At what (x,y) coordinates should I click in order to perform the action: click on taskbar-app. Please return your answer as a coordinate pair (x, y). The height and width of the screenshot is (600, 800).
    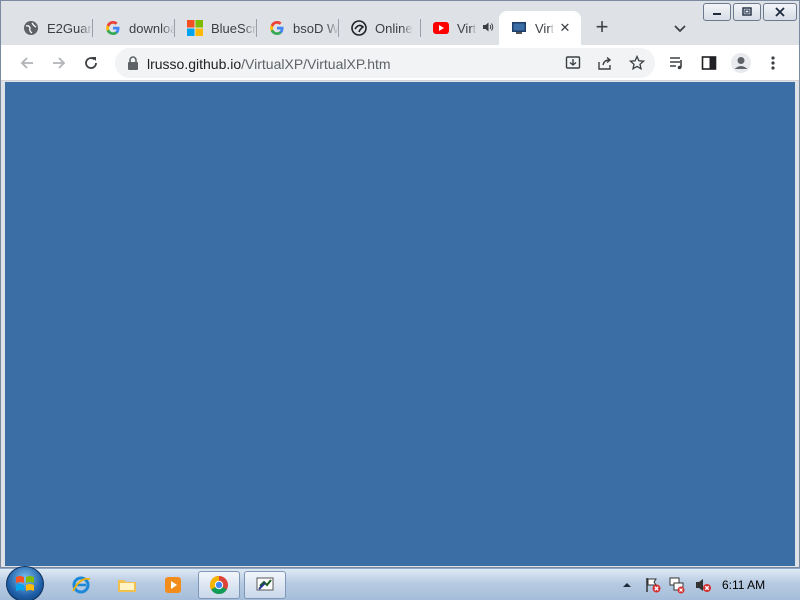
    Looking at the image, I should click on (265, 585).